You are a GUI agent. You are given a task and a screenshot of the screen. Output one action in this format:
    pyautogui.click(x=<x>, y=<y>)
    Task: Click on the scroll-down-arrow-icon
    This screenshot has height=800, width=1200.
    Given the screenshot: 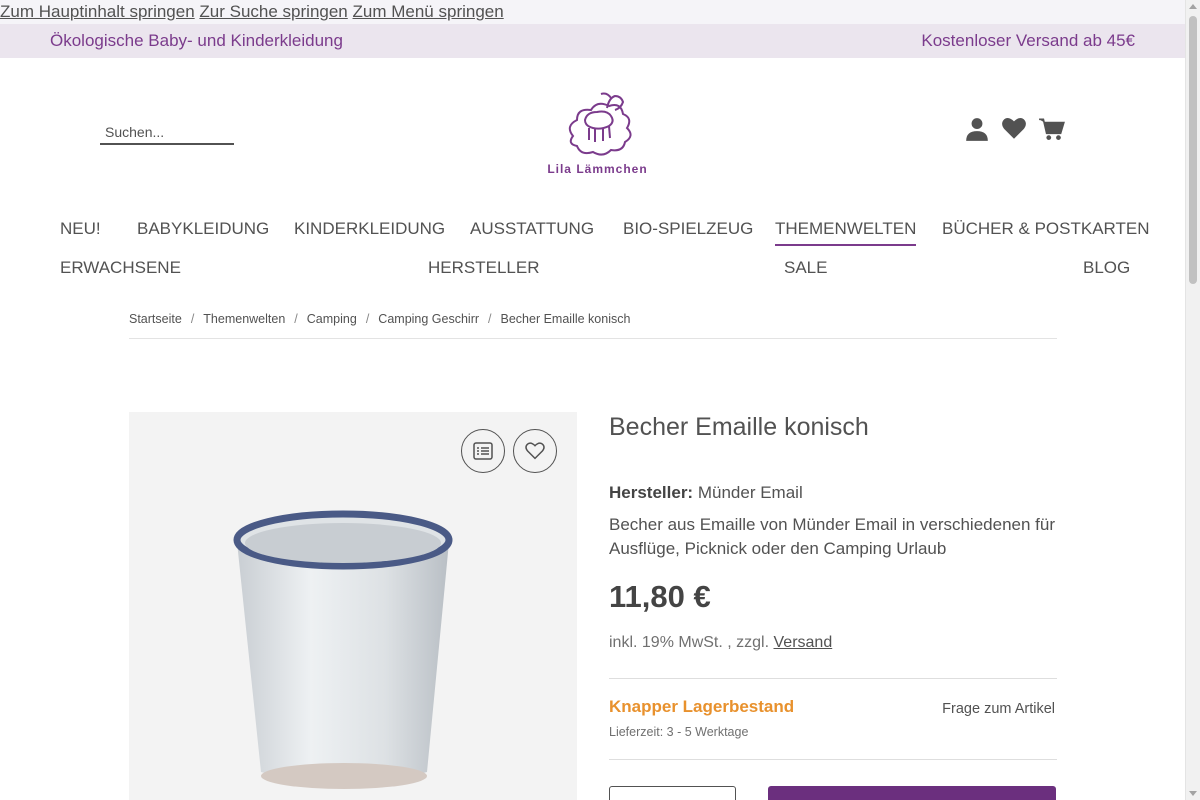 What is the action you would take?
    pyautogui.click(x=1193, y=793)
    